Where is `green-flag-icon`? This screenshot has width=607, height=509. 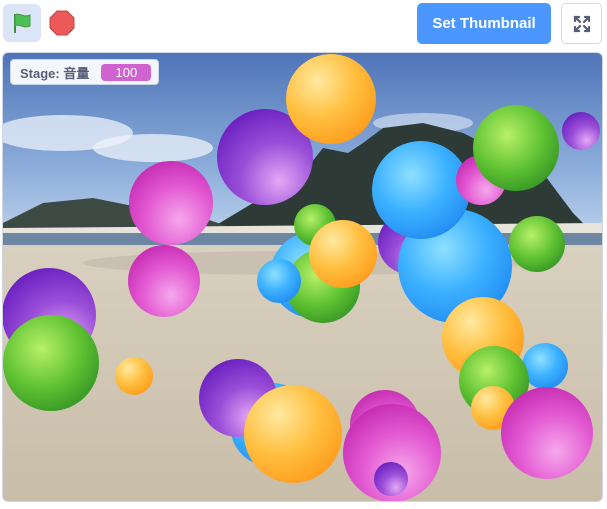
green-flag-icon is located at coordinates (22, 23).